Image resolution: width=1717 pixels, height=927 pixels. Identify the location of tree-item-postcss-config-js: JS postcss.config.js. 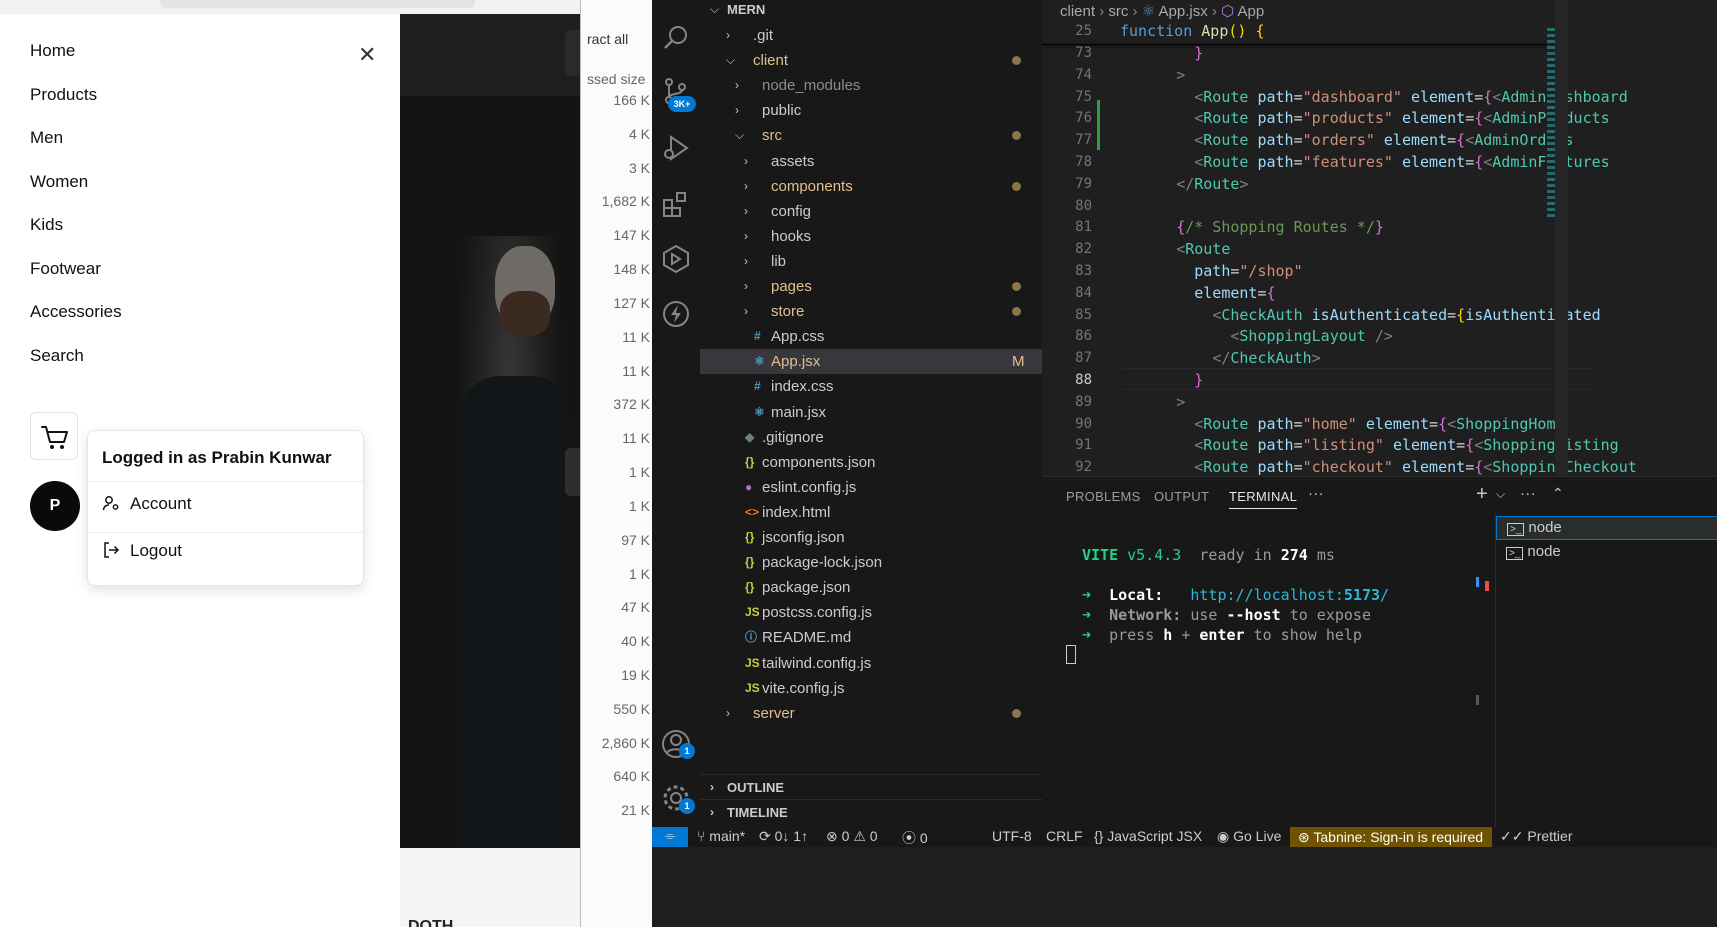
(871, 612).